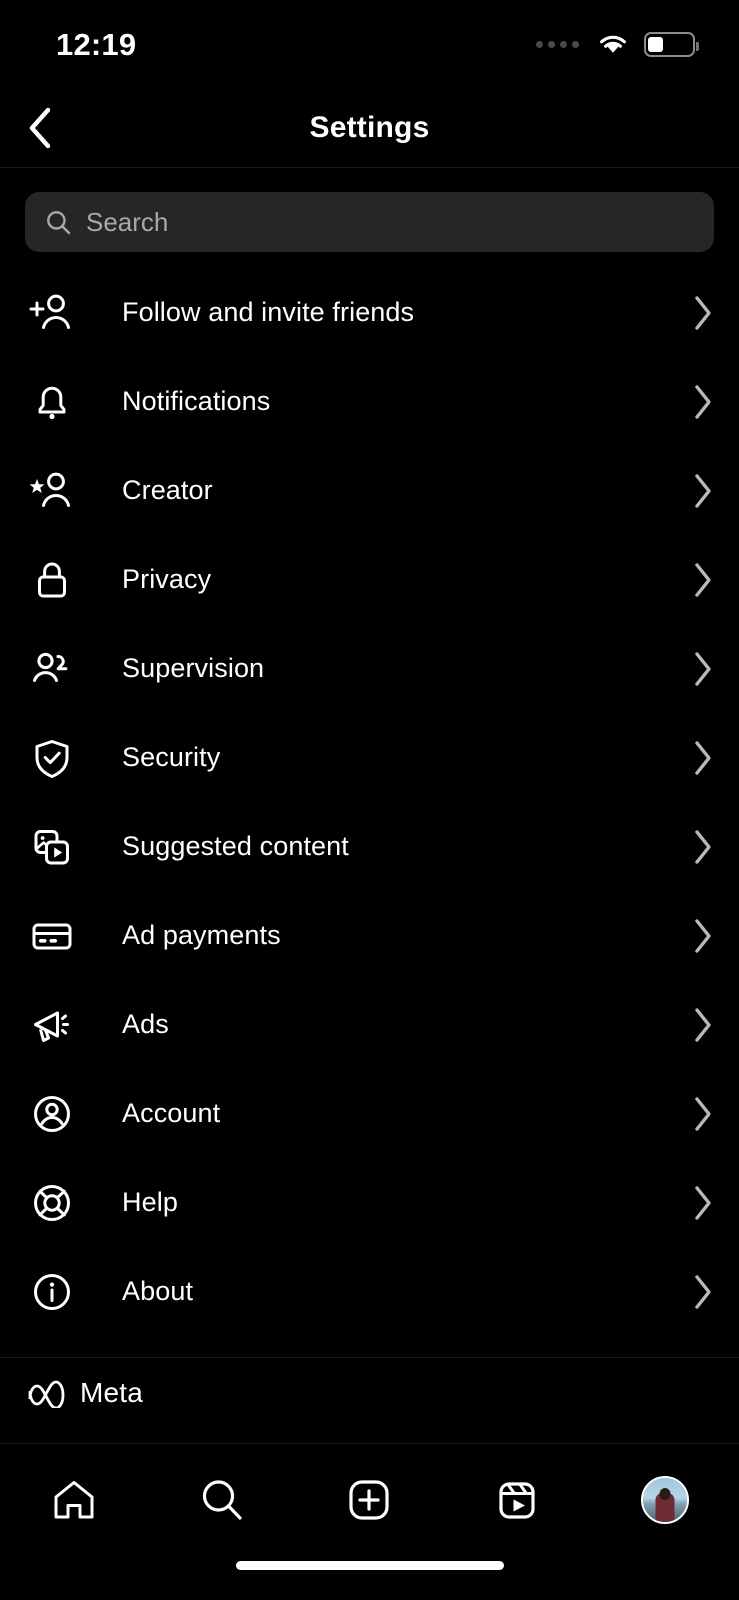  Describe the element at coordinates (557, 44) in the screenshot. I see `signal-dots-icon` at that location.